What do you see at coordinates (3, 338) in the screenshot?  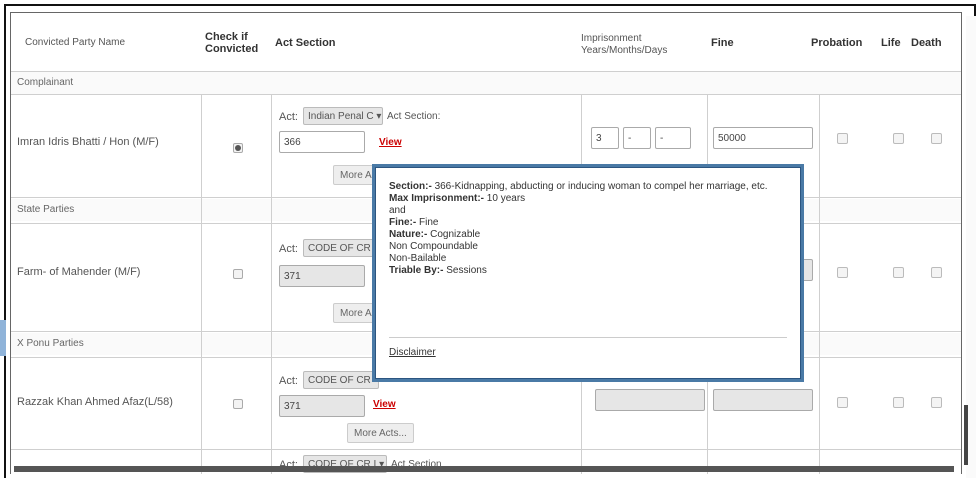 I see `side-tab` at bounding box center [3, 338].